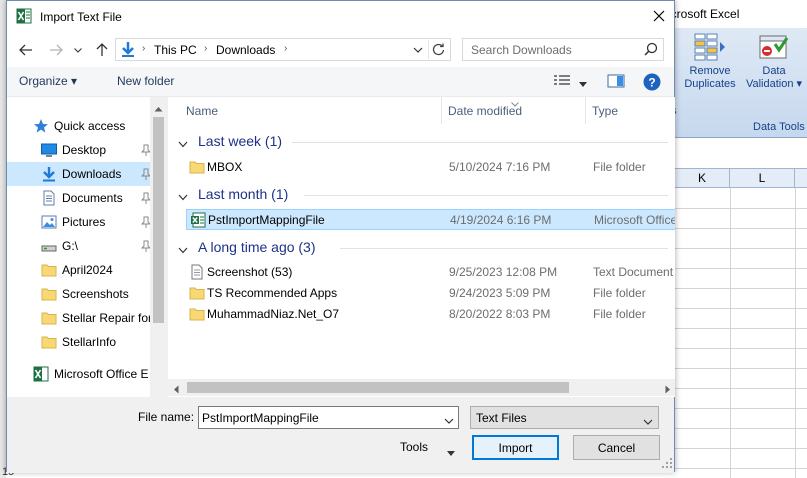  I want to click on close-button, so click(659, 16).